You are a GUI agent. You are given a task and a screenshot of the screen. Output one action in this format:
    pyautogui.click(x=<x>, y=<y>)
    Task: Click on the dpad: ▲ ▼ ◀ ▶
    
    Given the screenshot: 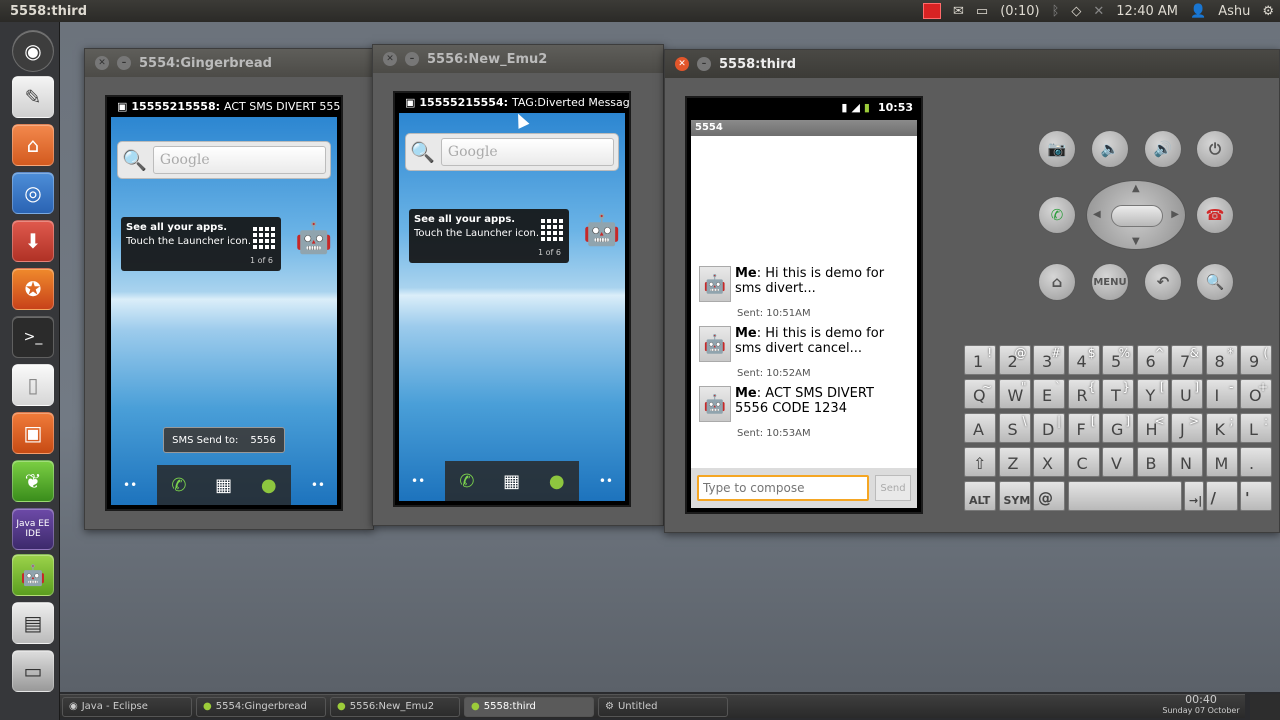 What is the action you would take?
    pyautogui.click(x=1136, y=215)
    